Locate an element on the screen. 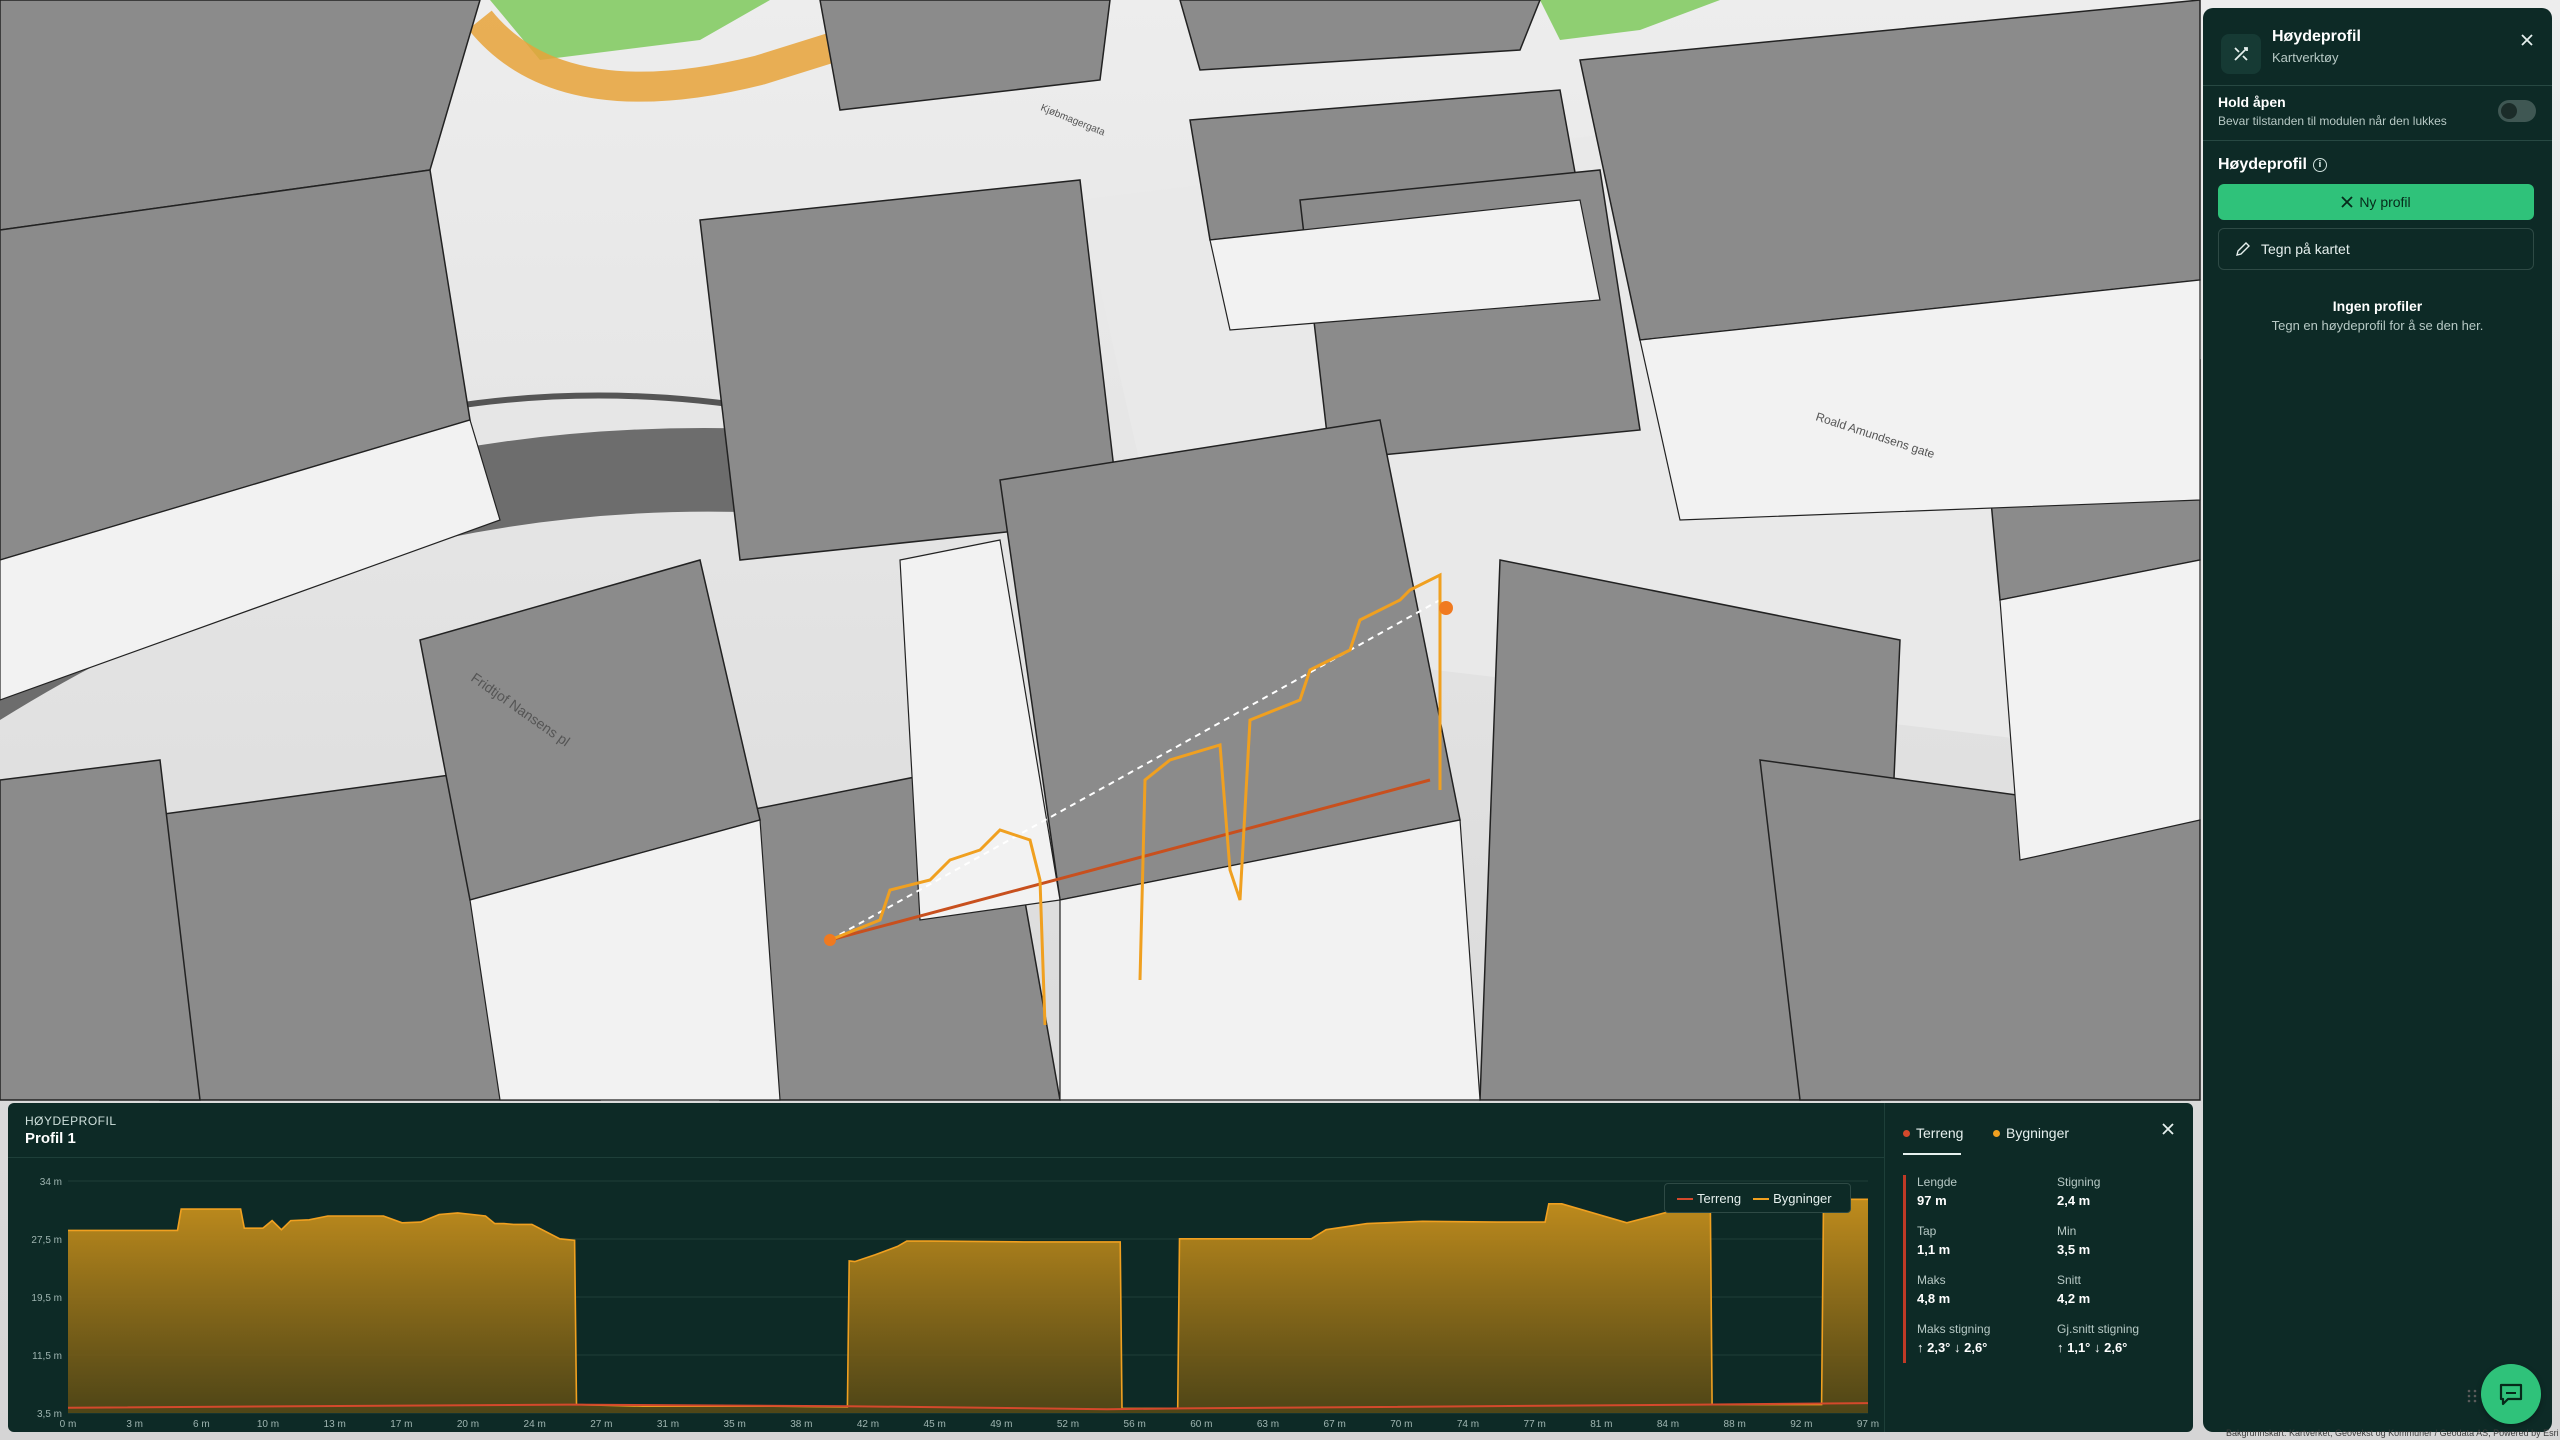 Image resolution: width=2560 pixels, height=1440 pixels. tab-terreng: Terreng is located at coordinates (1933, 1133).